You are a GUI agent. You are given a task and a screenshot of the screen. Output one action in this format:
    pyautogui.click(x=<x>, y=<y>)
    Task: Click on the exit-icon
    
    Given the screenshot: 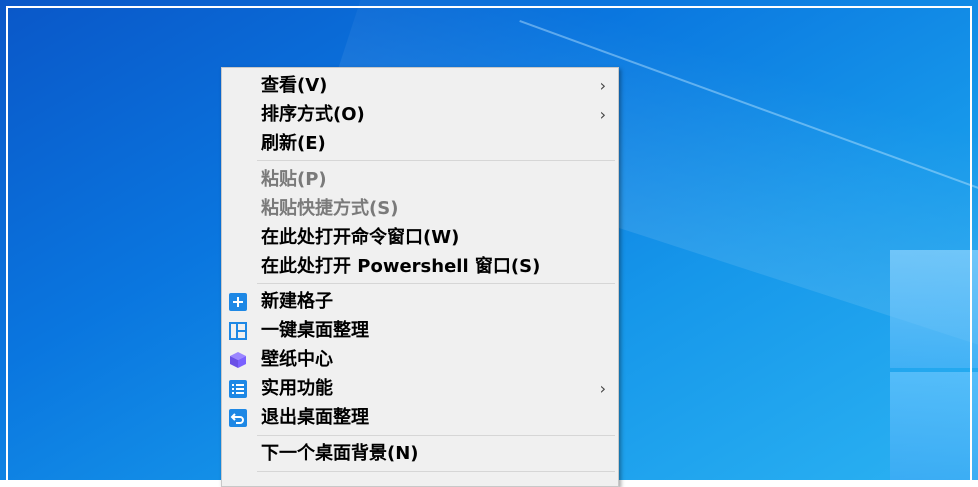 What is the action you would take?
    pyautogui.click(x=238, y=418)
    